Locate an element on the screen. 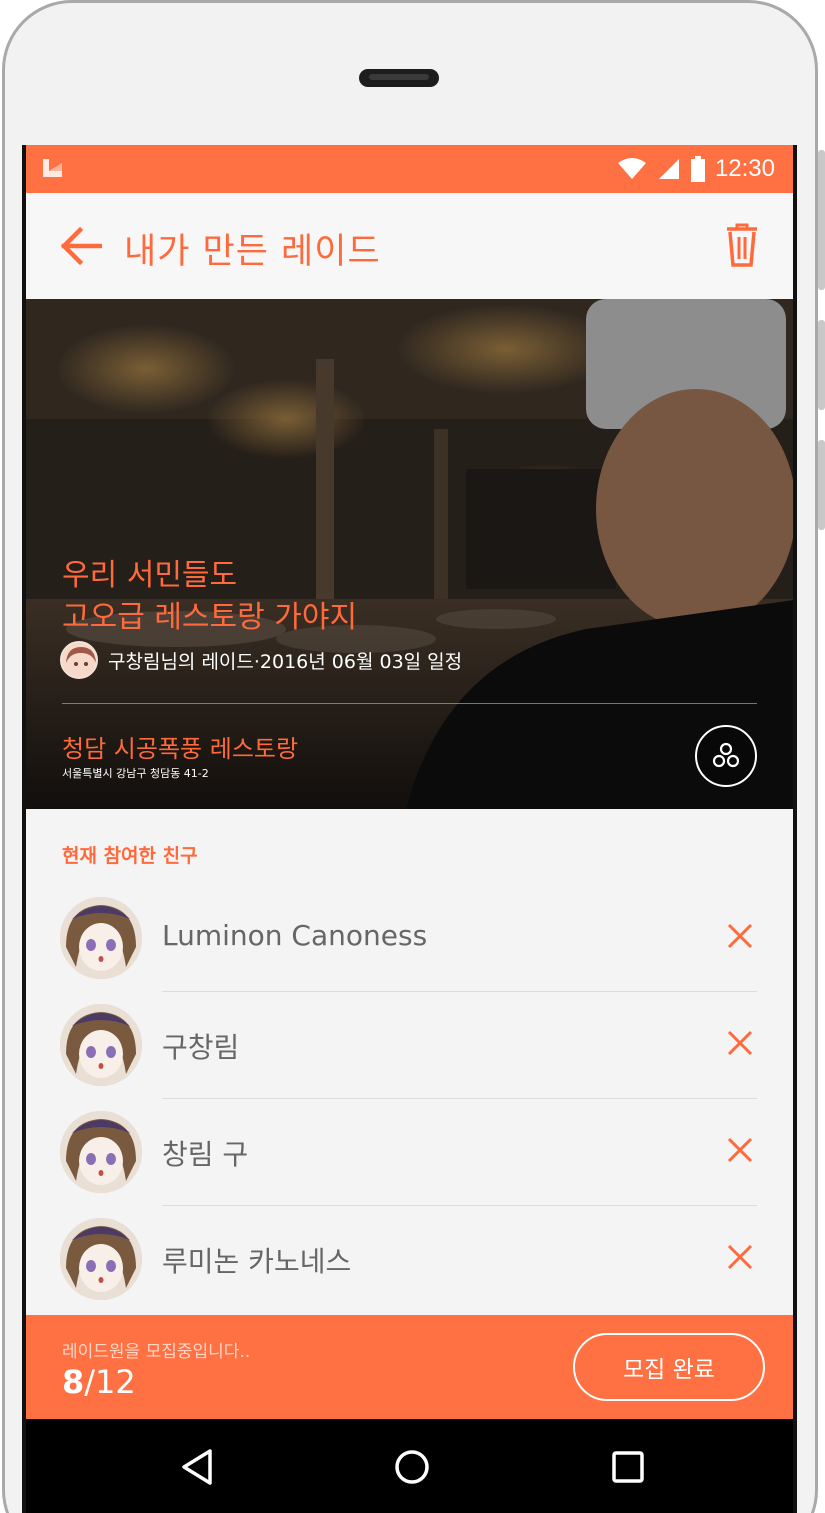 This screenshot has height=1513, width=825. section-label: 현재 참여한 친구 is located at coordinates (130, 856).